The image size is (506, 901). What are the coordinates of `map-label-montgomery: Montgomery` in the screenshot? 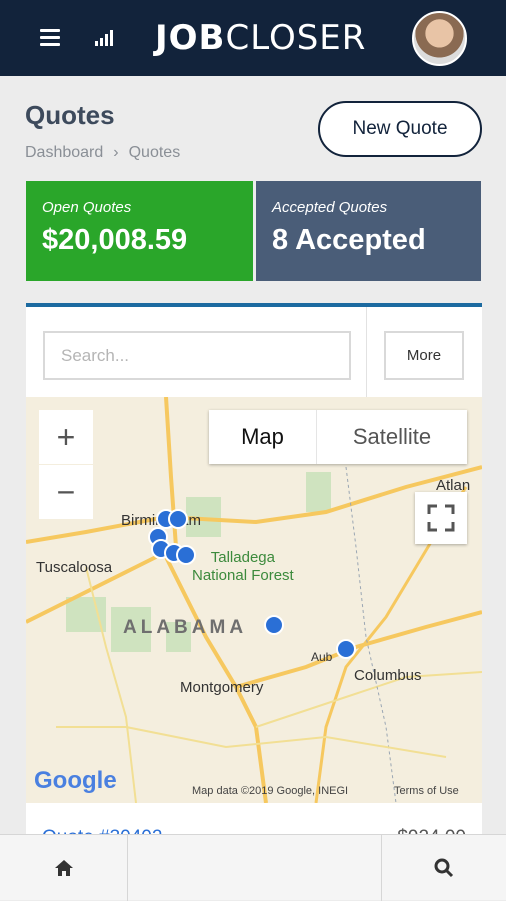 It's located at (222, 687).